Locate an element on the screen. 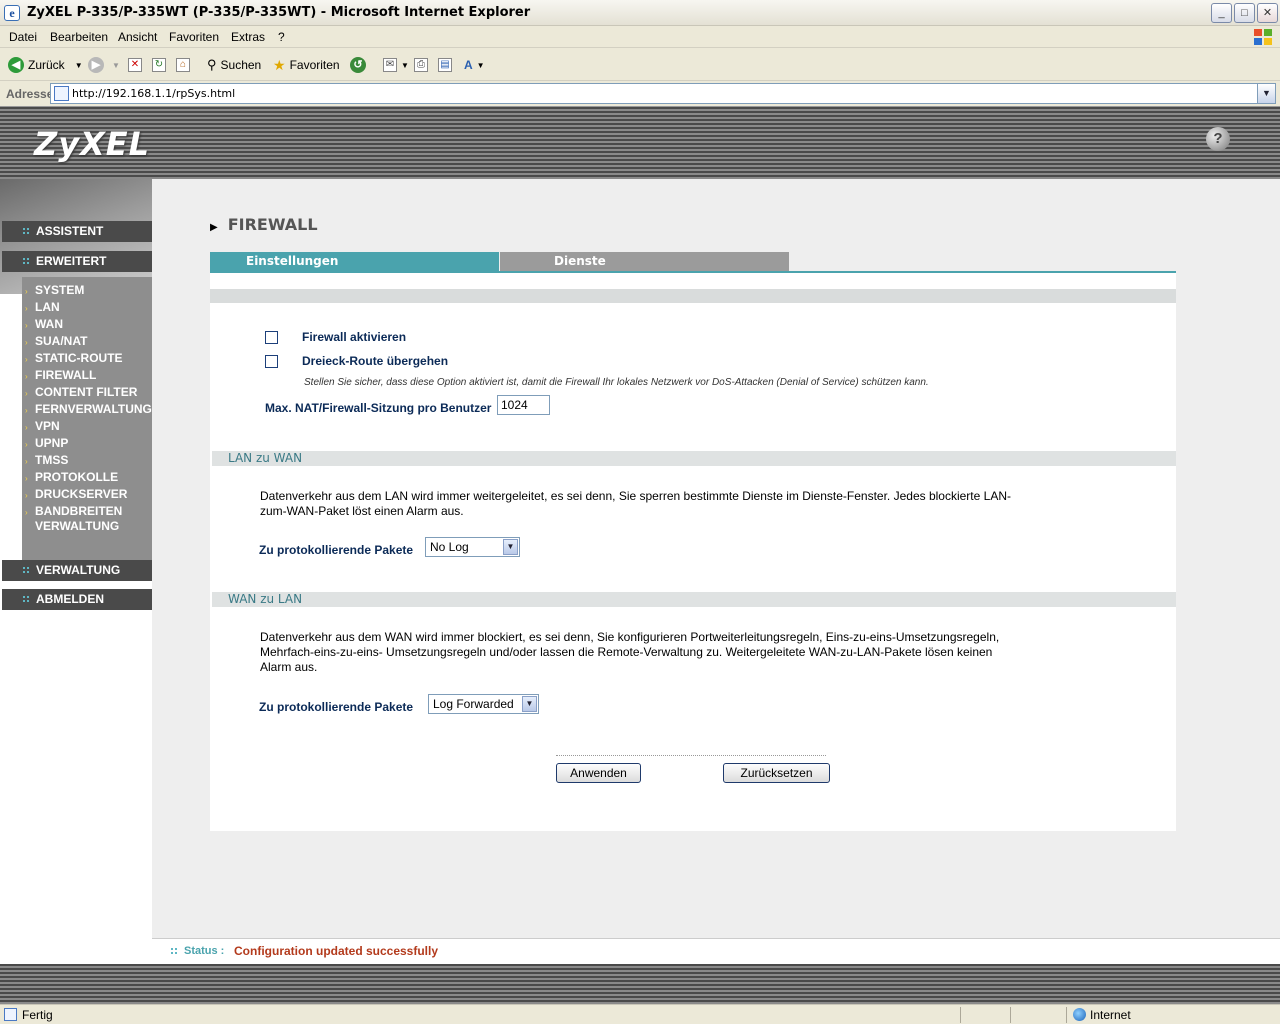 The width and height of the screenshot is (1280, 1024). sidebar-item-content-filter: CONTENT FILTER is located at coordinates (86, 392).